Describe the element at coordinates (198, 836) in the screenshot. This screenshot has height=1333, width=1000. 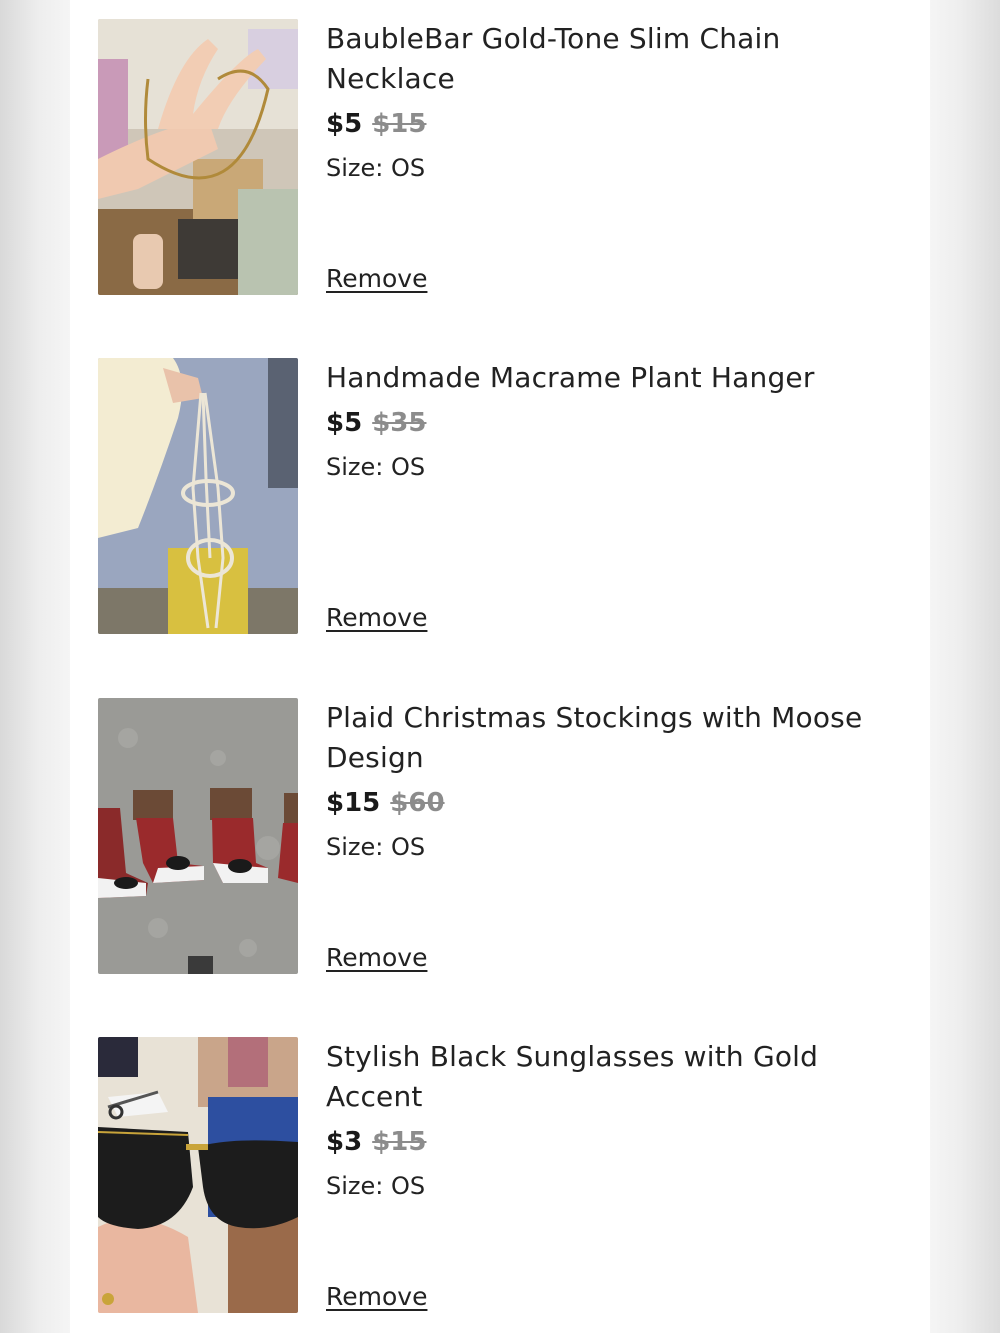
I see `product-image-stockings` at that location.